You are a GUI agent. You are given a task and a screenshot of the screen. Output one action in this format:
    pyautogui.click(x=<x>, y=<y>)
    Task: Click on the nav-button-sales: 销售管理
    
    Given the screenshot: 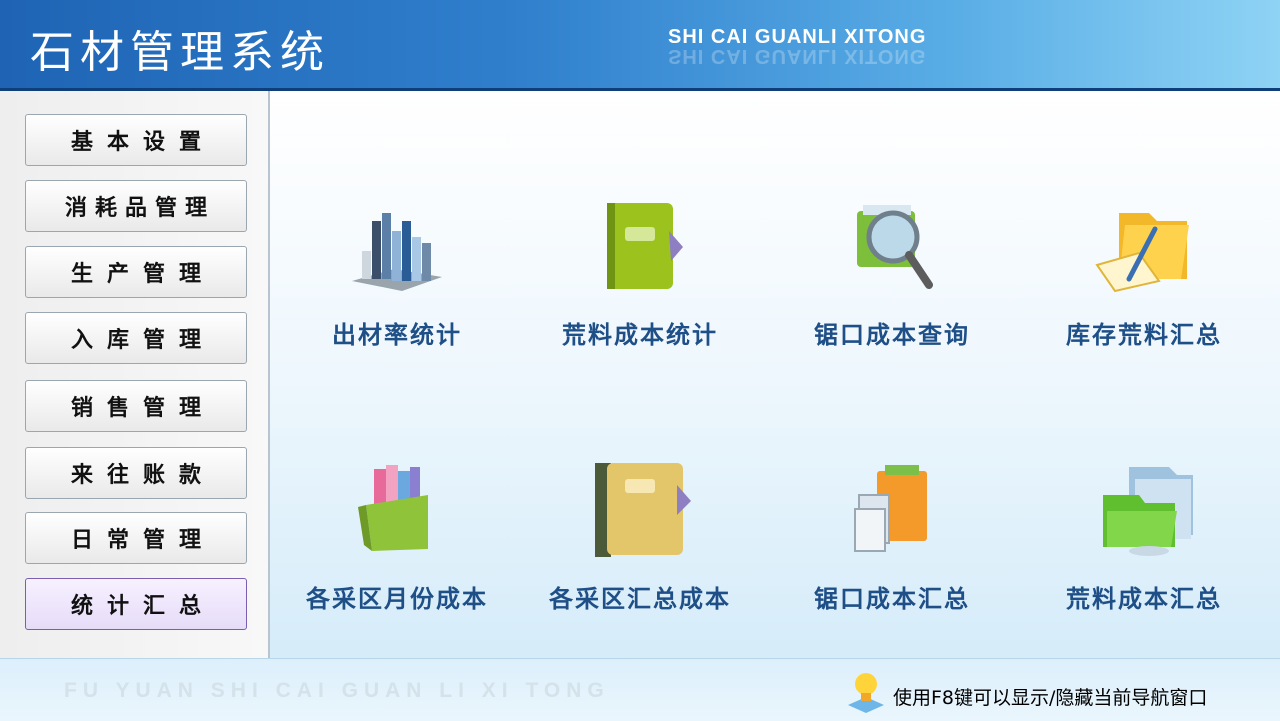 What is the action you would take?
    pyautogui.click(x=136, y=406)
    